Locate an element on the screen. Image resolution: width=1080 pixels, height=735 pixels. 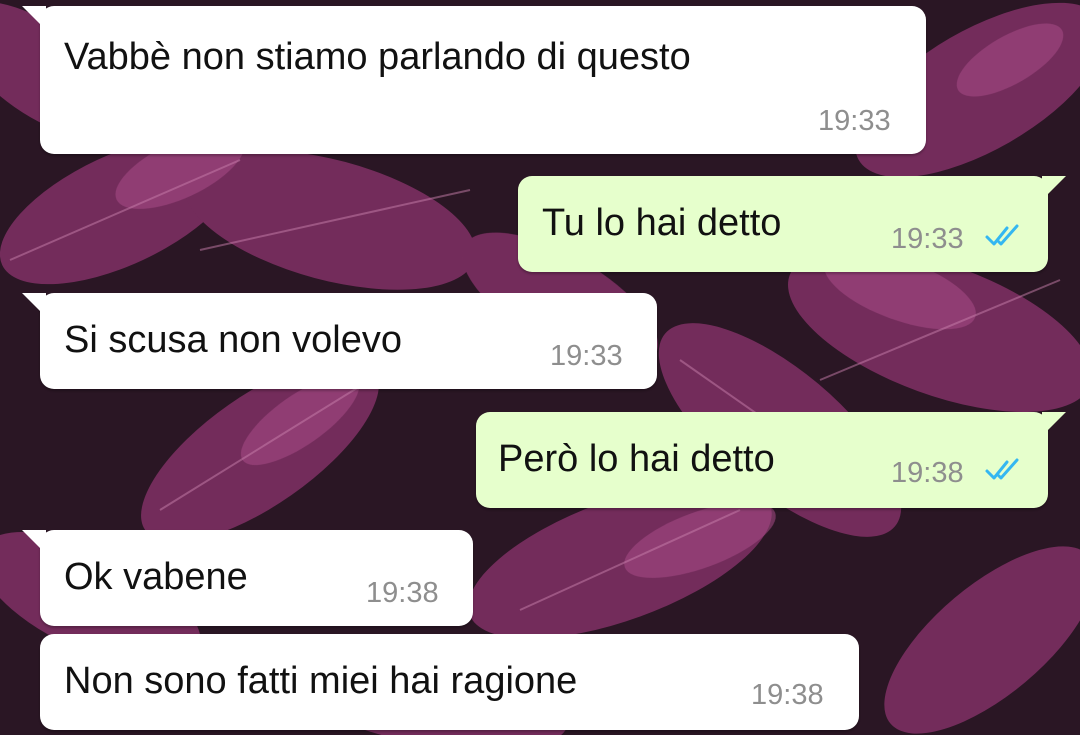
outgoing-message-bubble: Però lo hai detto 19:38 is located at coordinates (771, 460).